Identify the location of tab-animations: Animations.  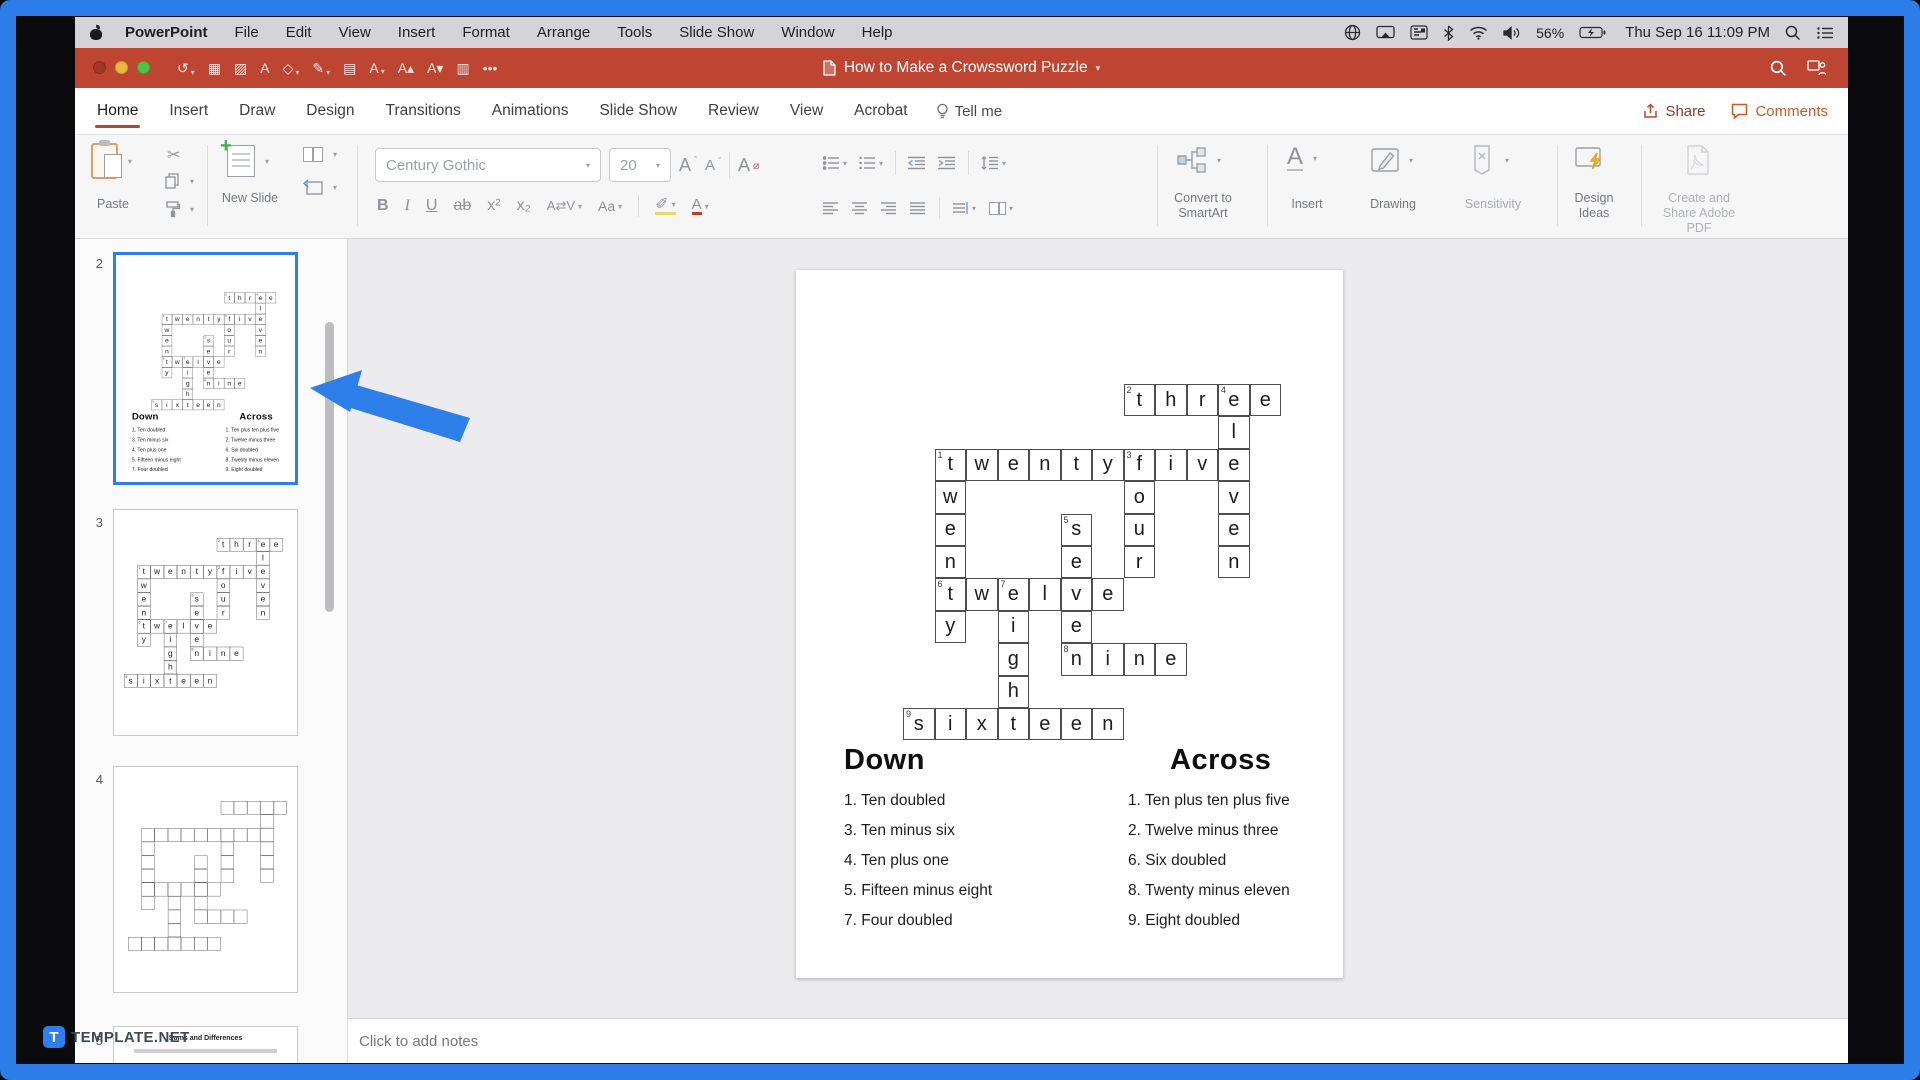
(530, 111).